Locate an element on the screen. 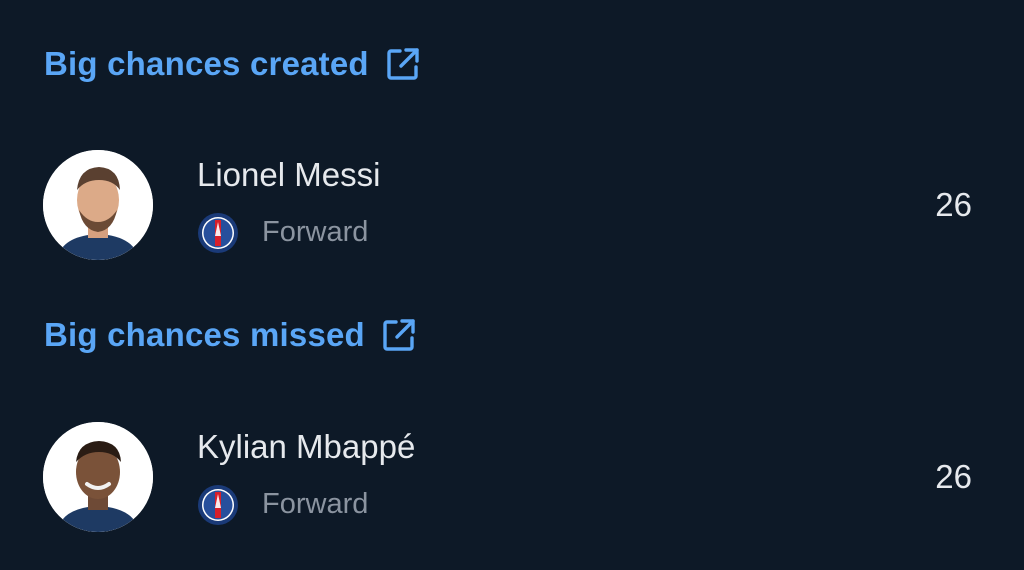 The height and width of the screenshot is (570, 1024). player-name: Kylian Mbappé is located at coordinates (306, 446).